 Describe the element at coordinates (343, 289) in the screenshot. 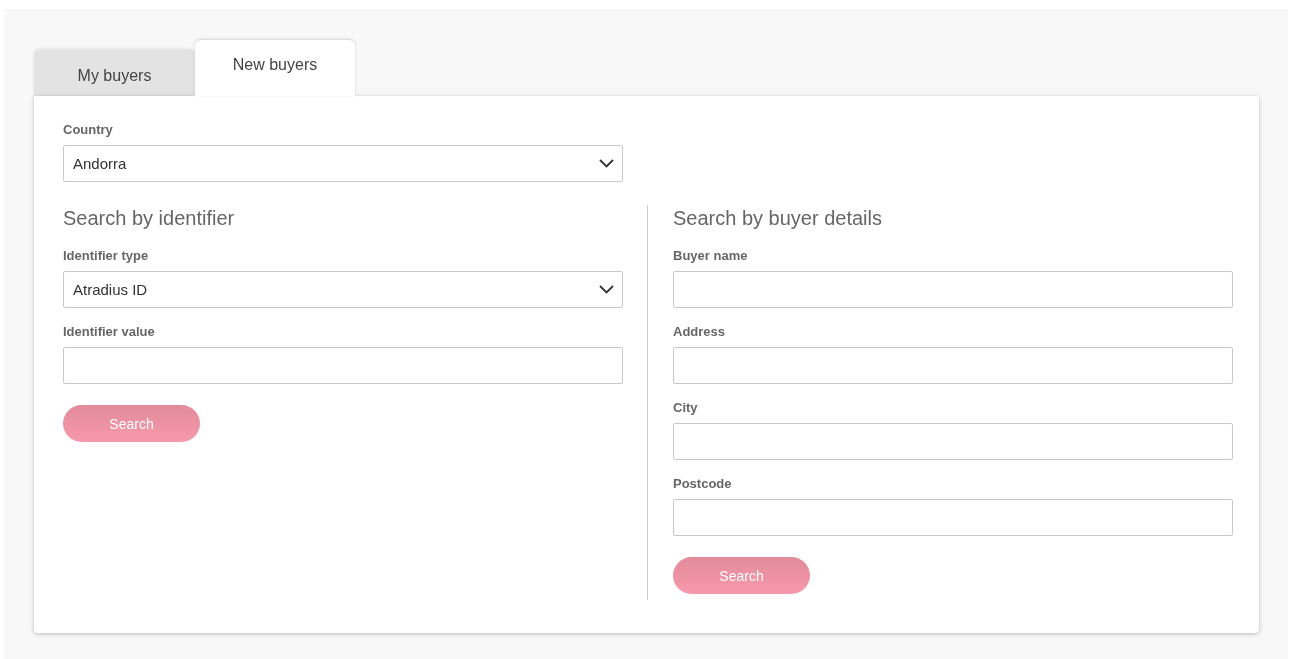

I see `dropdown: Atradius ID` at that location.